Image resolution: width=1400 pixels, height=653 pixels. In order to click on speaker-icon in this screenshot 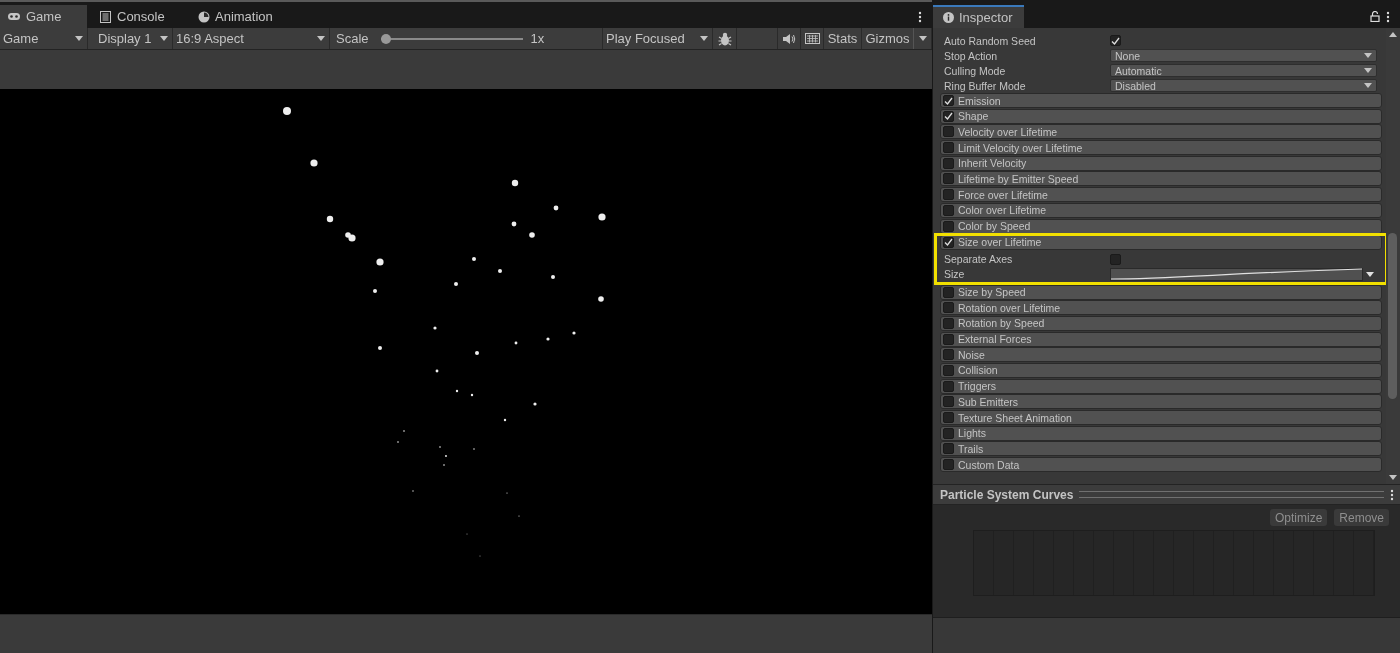, I will do `click(789, 38)`.